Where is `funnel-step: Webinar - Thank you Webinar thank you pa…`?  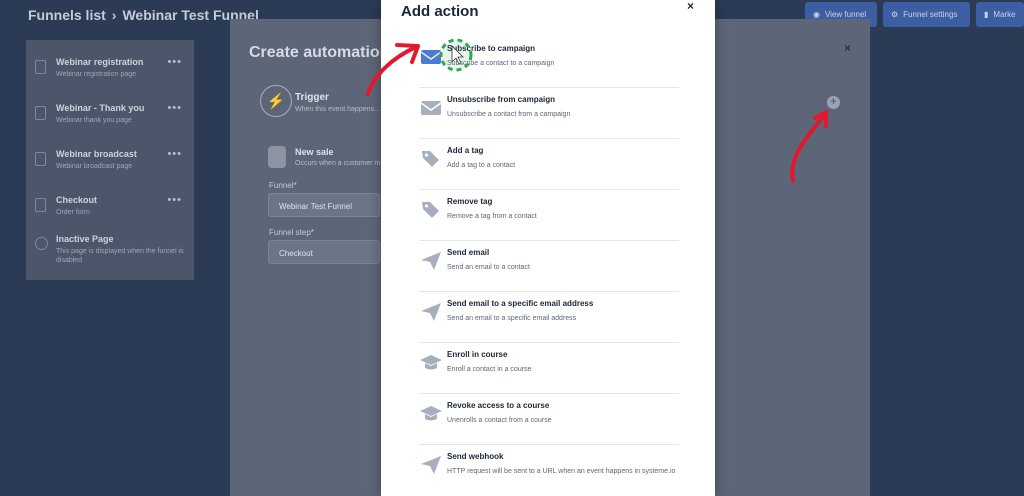
funnel-step: Webinar - Thank you Webinar thank you pa… is located at coordinates (110, 115).